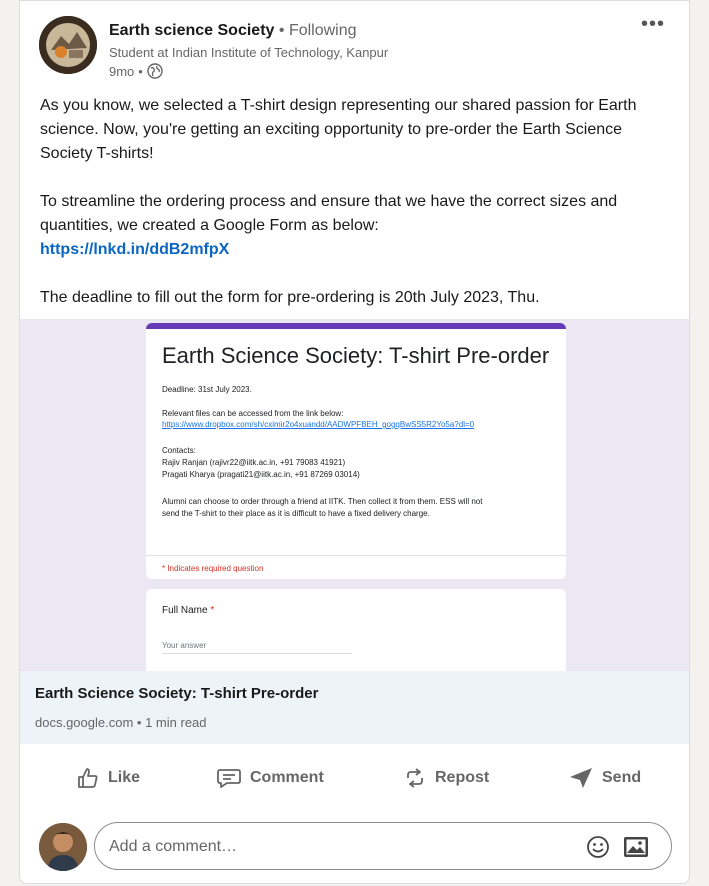 Image resolution: width=709 pixels, height=886 pixels. I want to click on send-button: Send, so click(604, 778).